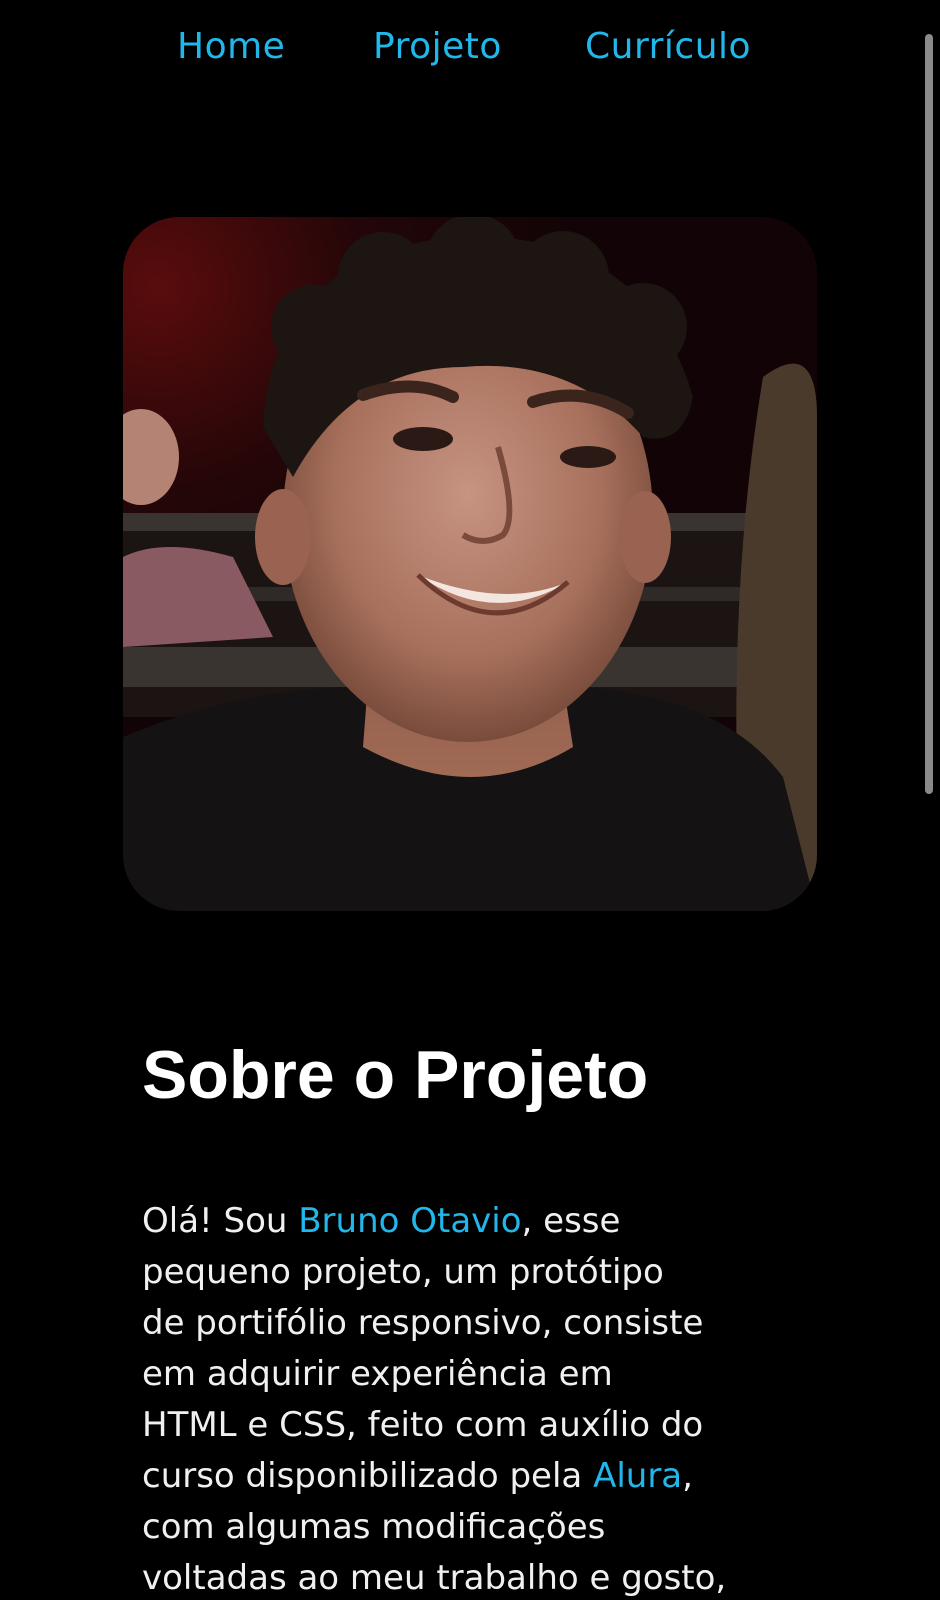 This screenshot has width=940, height=1600. Describe the element at coordinates (423, 1323) in the screenshot. I see `about-line: de portifólio responsivo, consiste` at that location.